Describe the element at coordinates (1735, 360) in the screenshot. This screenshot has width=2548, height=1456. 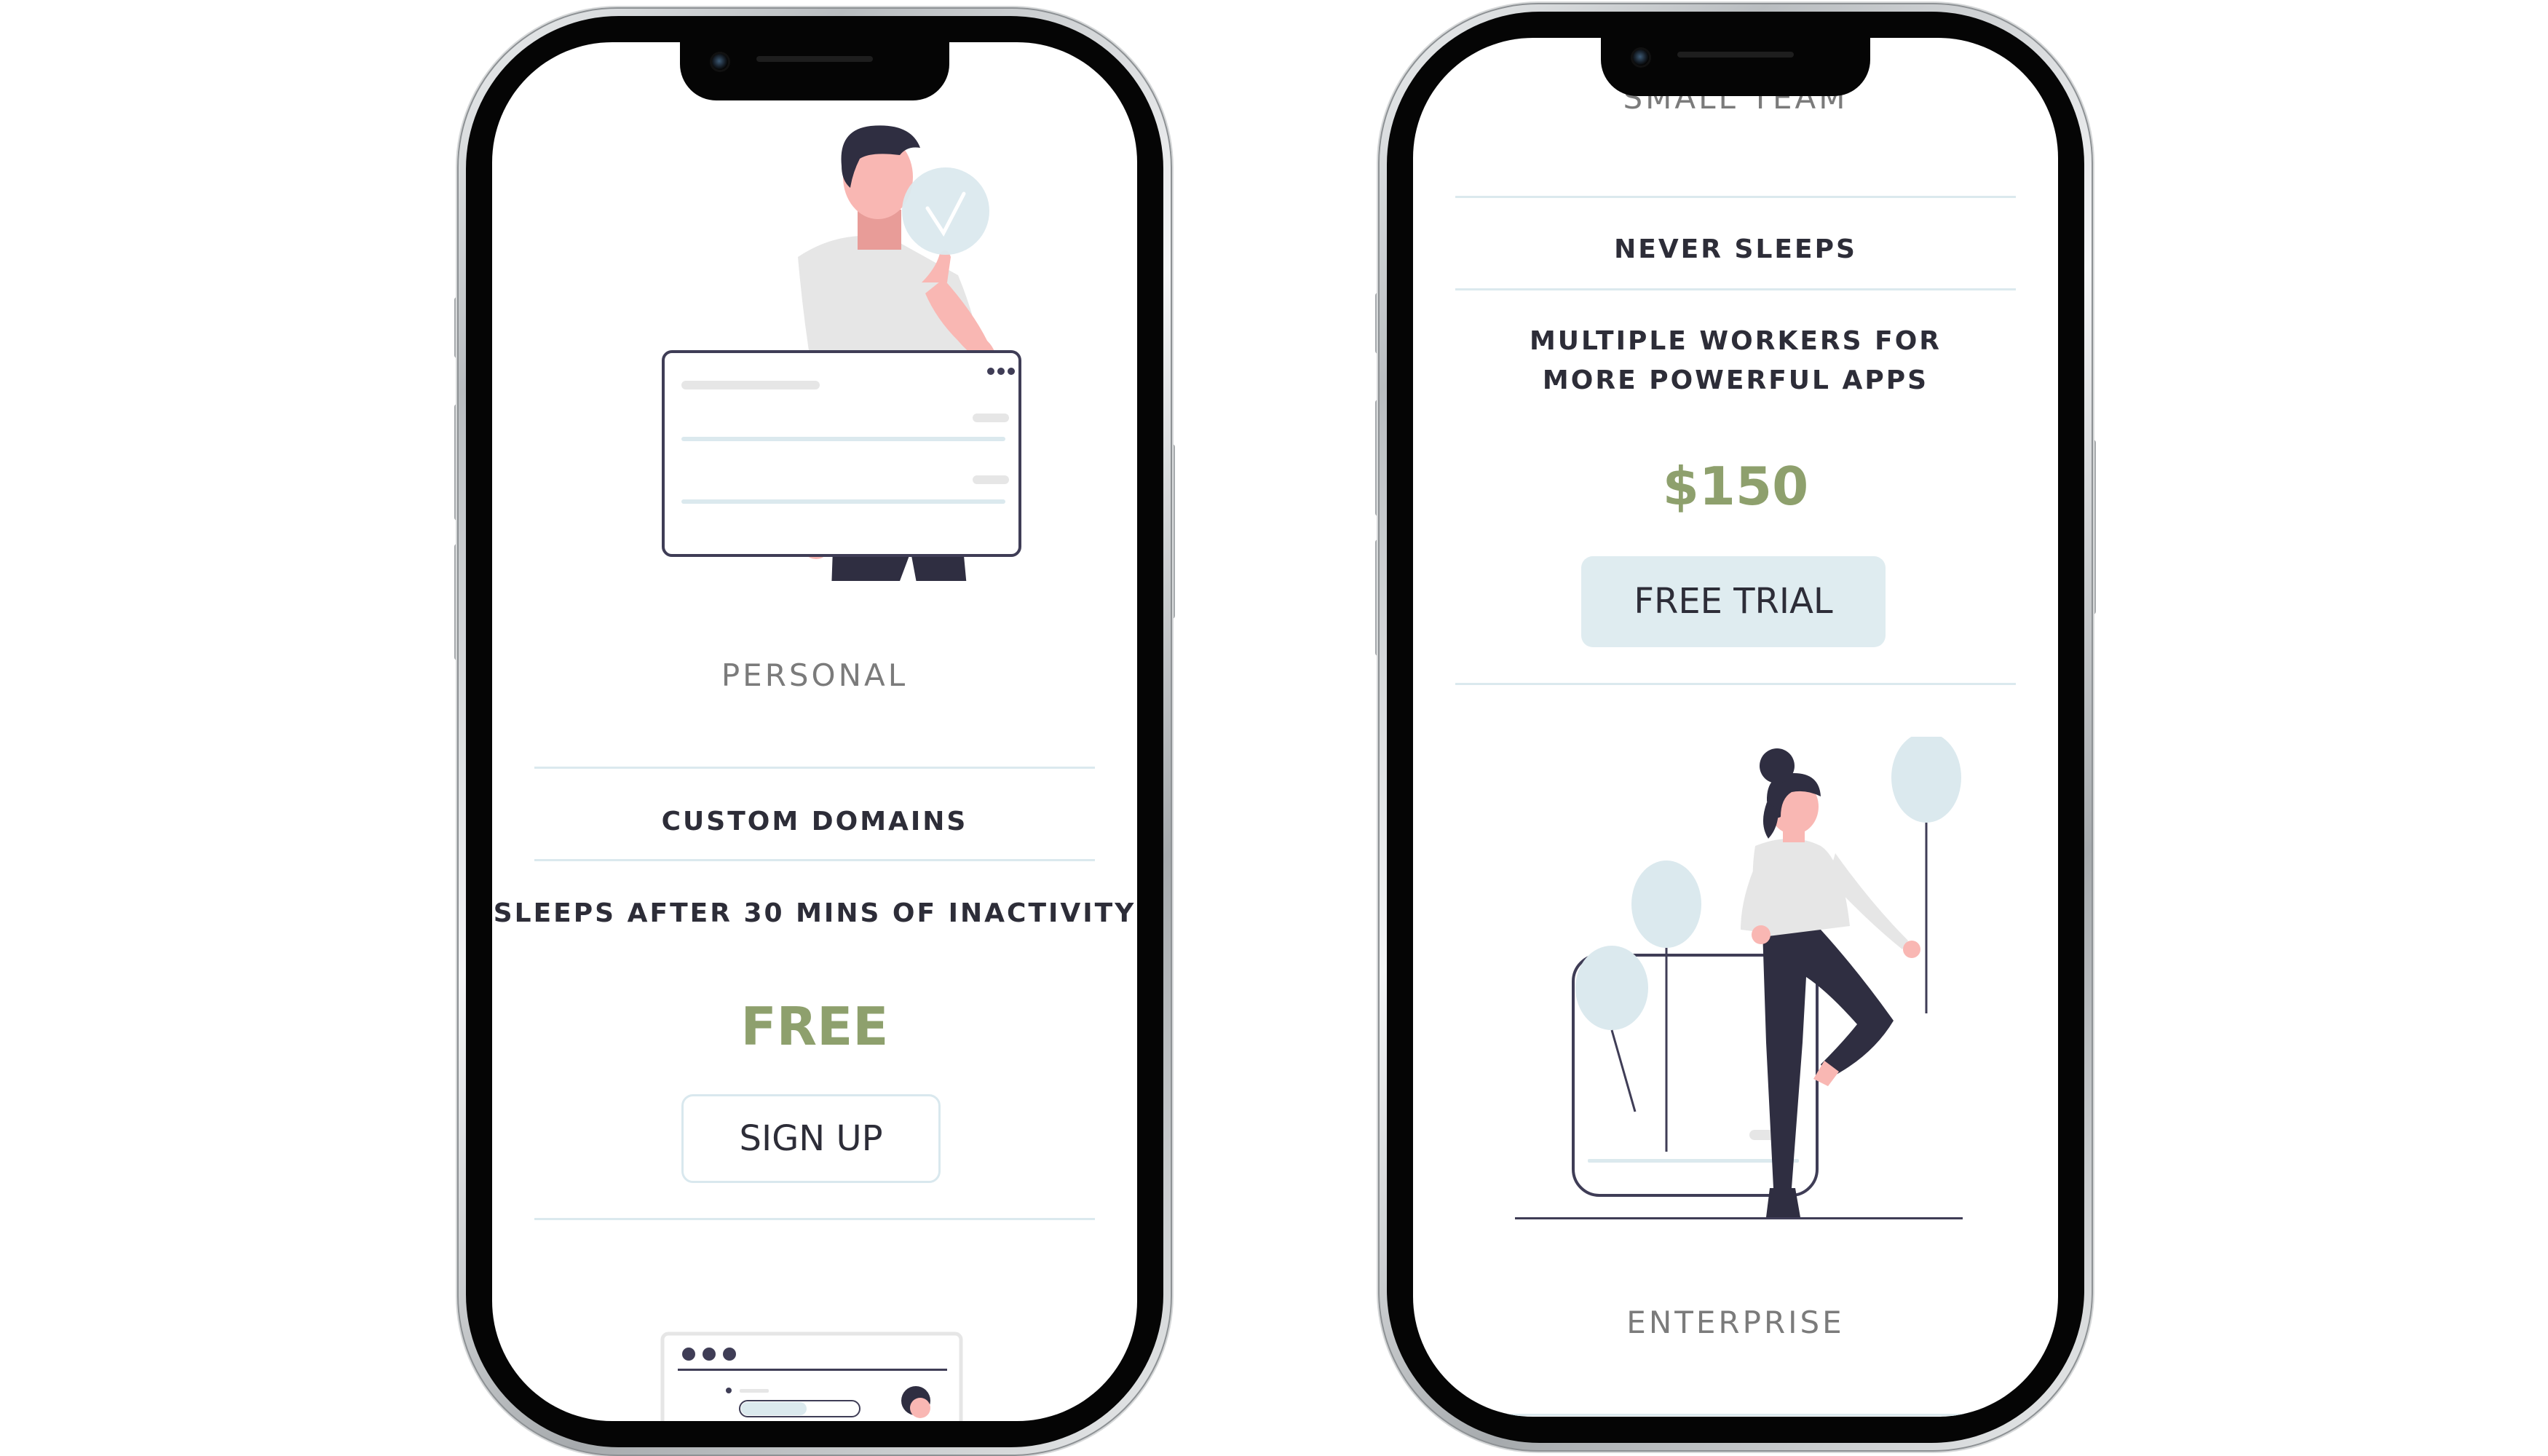
I see `feature-item: MULTIPLE WORKERS FOR MORE POWERFUL APPS` at that location.